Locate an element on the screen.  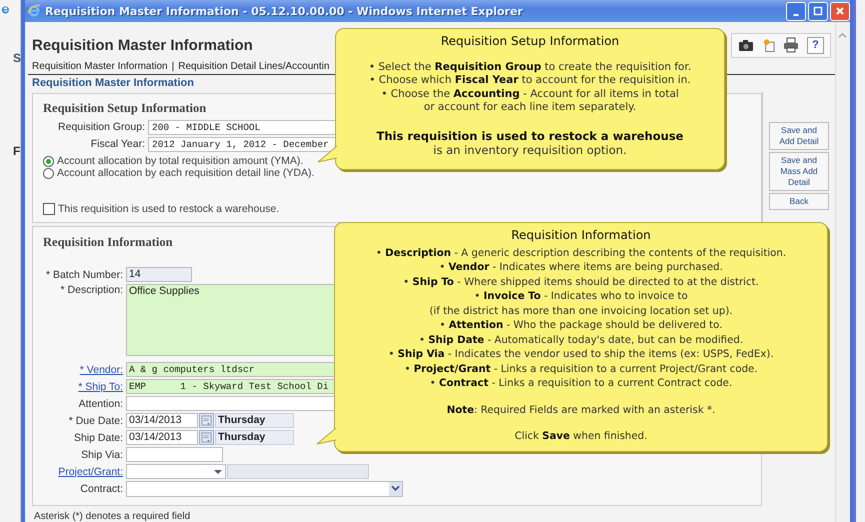
radio-label: Account allocation by total requisition amount (YMA). is located at coordinates (180, 161).